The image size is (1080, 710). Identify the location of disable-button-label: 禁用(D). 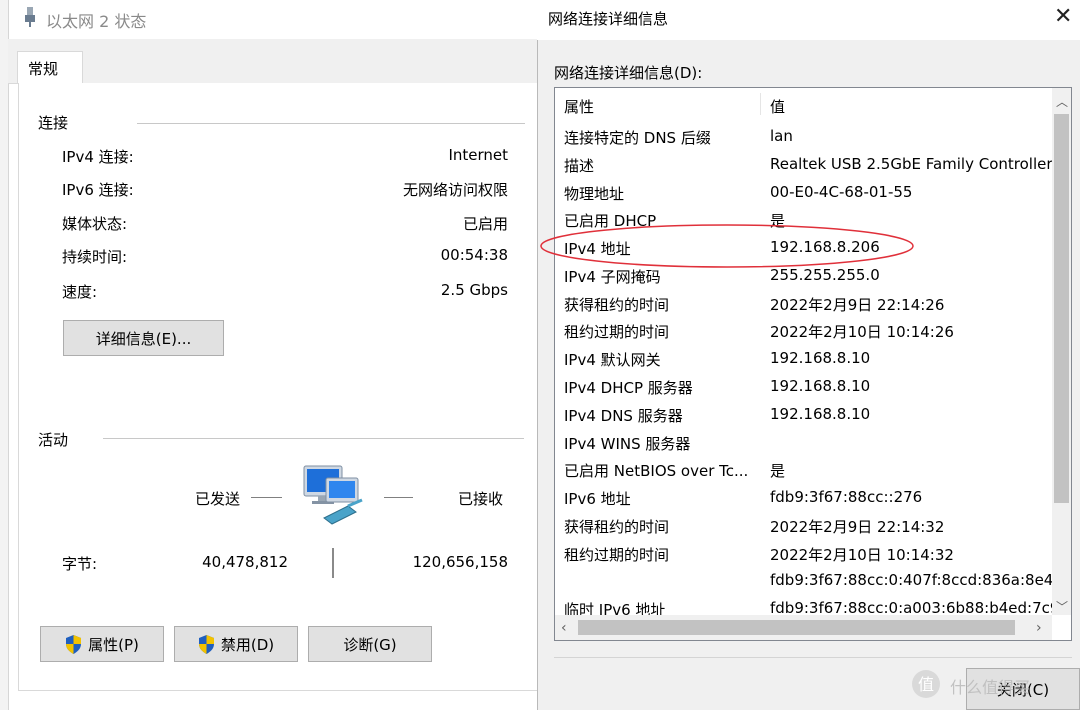
(247, 644).